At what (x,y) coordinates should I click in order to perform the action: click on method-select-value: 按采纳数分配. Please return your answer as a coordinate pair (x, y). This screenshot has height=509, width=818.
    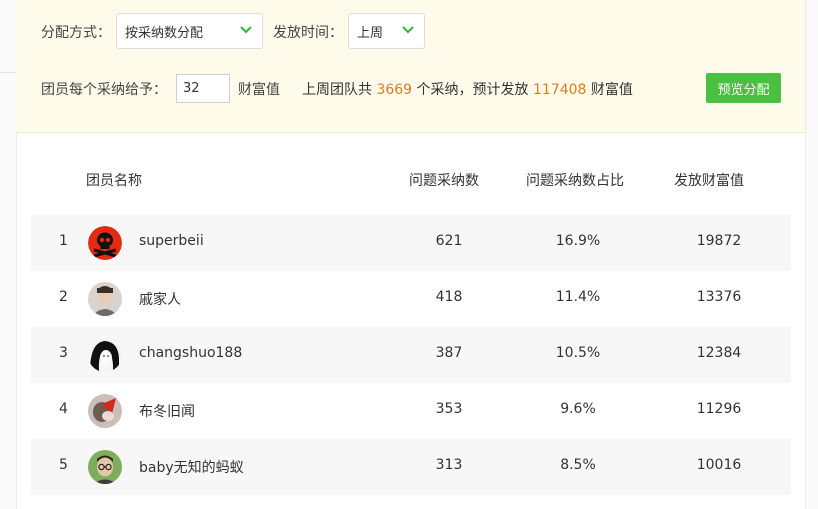
    Looking at the image, I should click on (164, 33).